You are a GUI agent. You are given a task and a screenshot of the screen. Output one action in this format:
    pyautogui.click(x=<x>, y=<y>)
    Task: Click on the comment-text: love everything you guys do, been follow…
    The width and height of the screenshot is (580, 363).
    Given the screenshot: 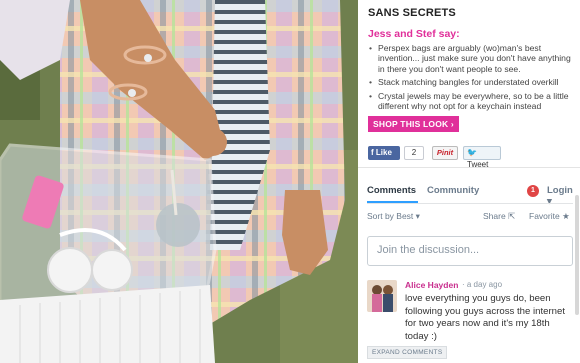 What is the action you would take?
    pyautogui.click(x=485, y=317)
    